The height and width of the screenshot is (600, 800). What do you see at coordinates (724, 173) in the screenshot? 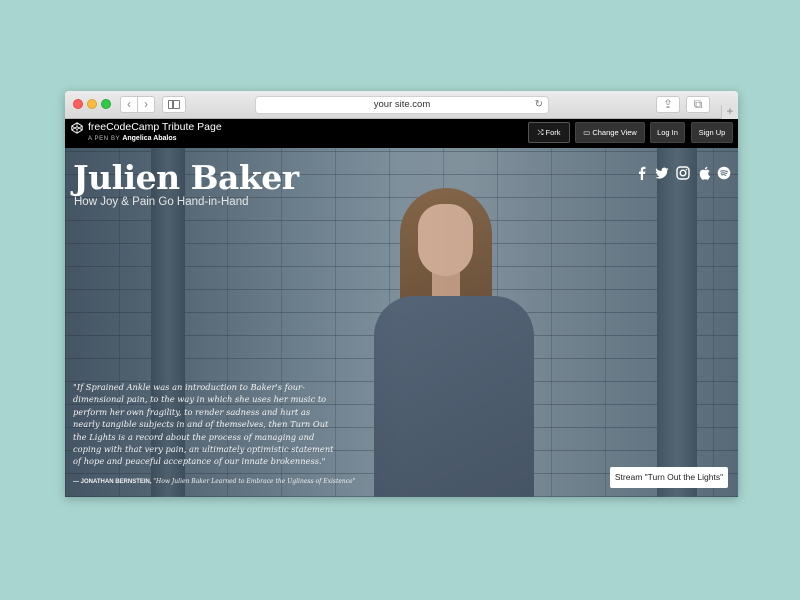
I see `spotify-icon` at bounding box center [724, 173].